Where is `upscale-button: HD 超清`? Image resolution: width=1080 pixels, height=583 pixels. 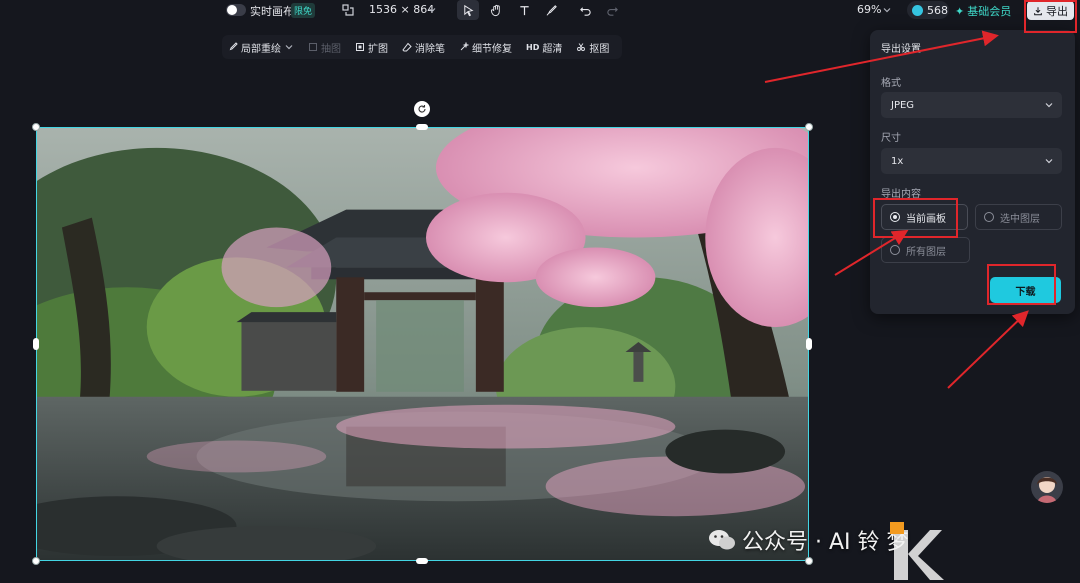
upscale-button: HD 超清 is located at coordinates (544, 47).